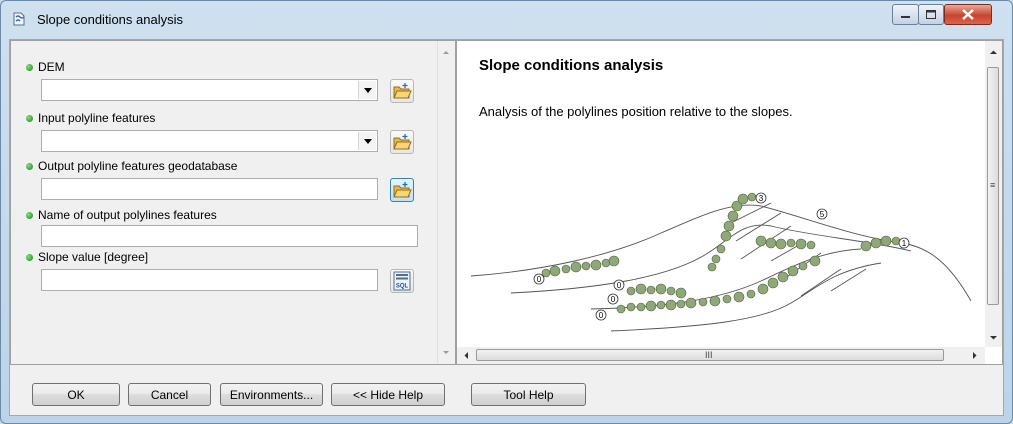 Image resolution: width=1013 pixels, height=424 pixels. I want to click on param-label-dem: DEM, so click(51, 67).